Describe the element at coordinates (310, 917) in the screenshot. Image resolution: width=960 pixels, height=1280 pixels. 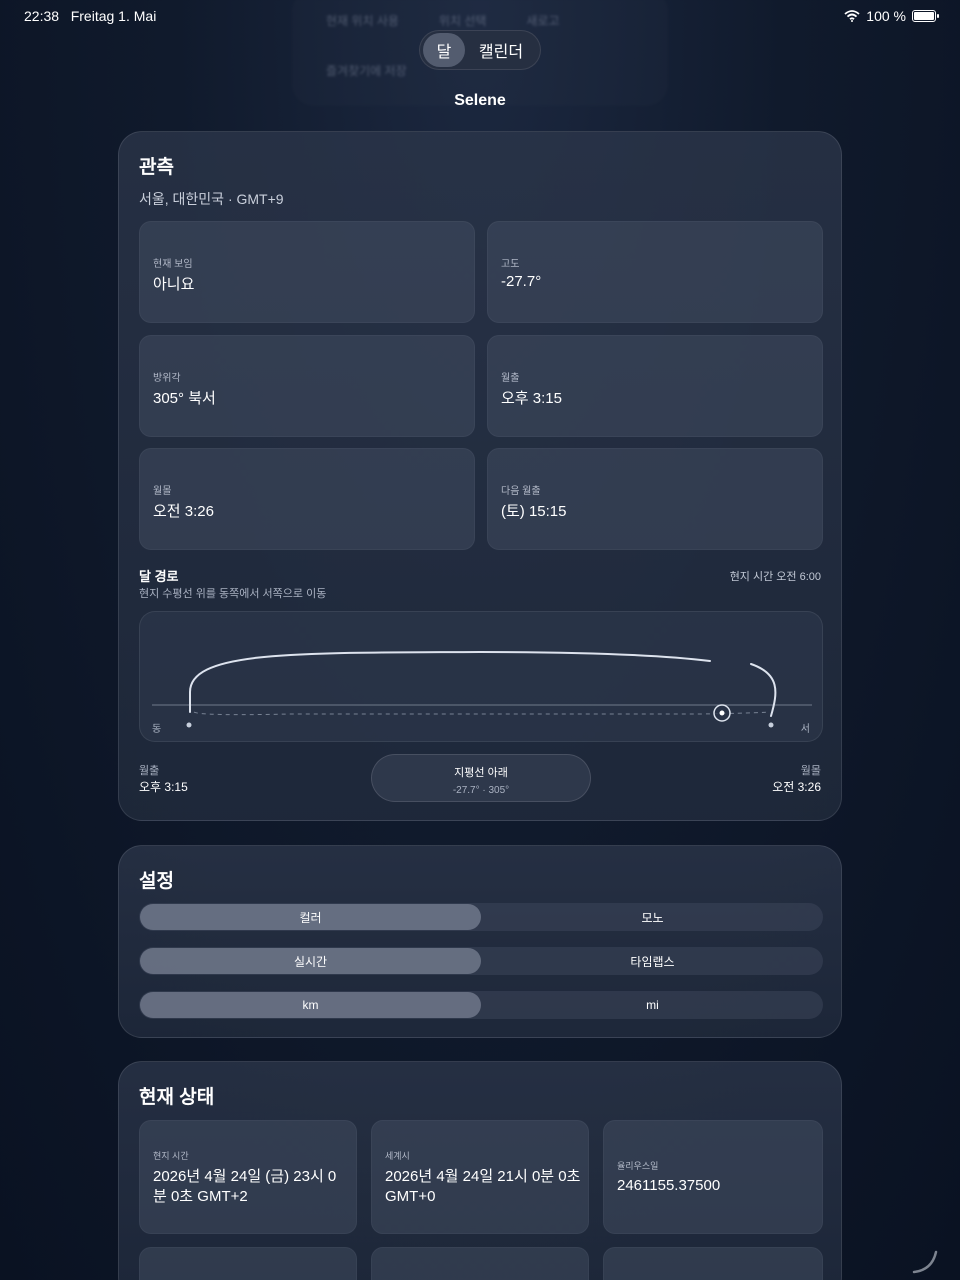
I see `option-color: 컬러` at that location.